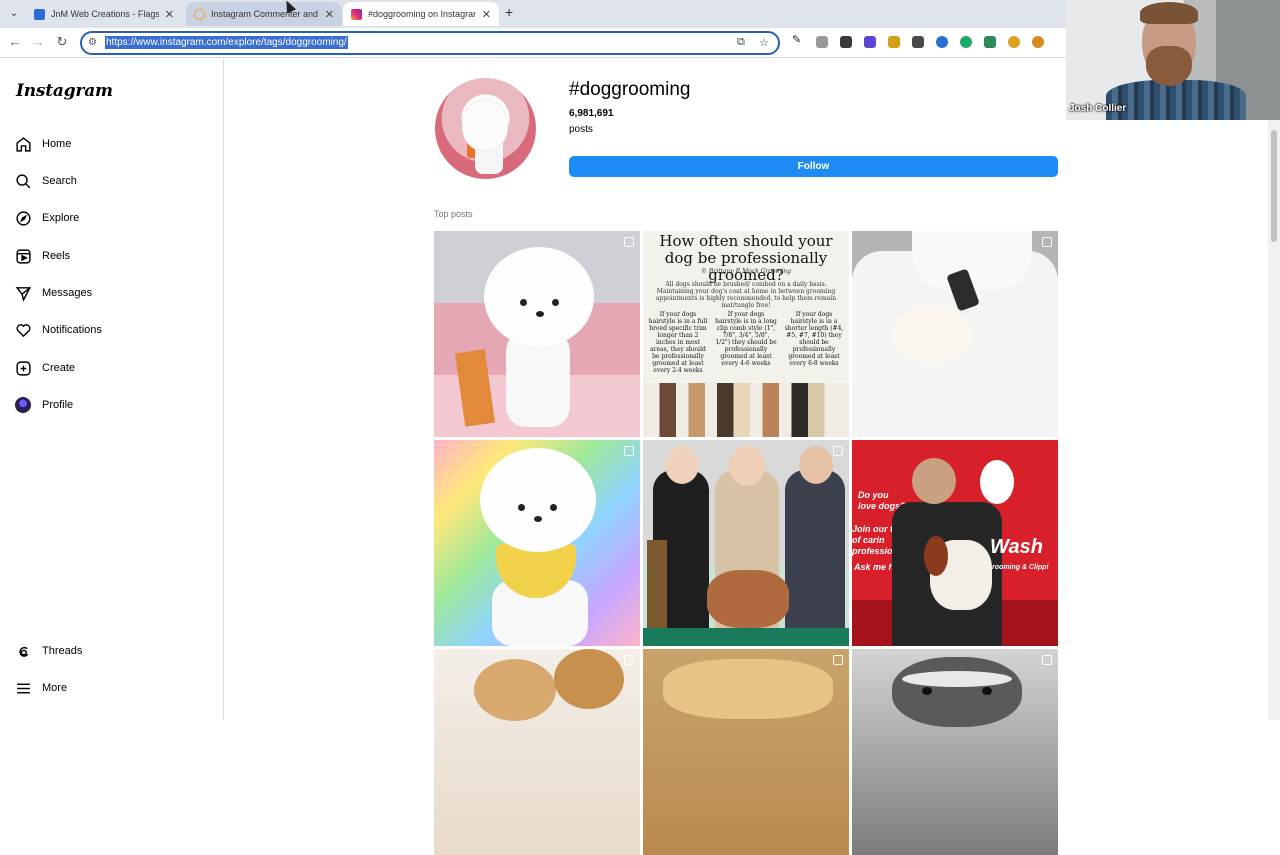 This screenshot has height=855, width=1280. I want to click on tab-title: Instagram Commenter and DM, so click(265, 14).